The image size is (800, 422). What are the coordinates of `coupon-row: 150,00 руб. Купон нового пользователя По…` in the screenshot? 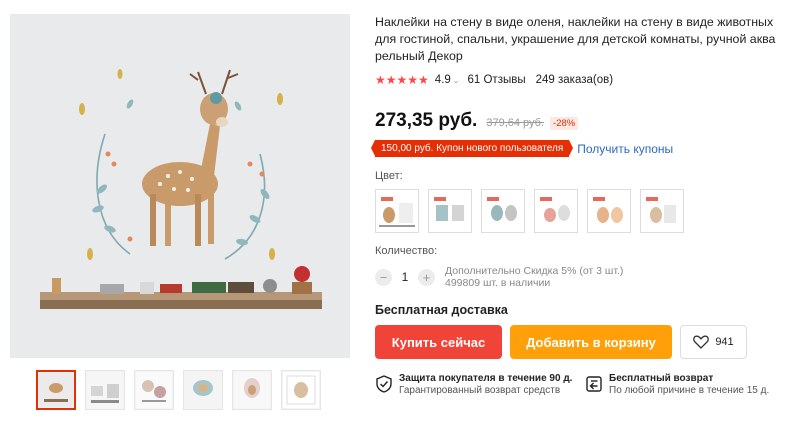 It's located at (582, 148).